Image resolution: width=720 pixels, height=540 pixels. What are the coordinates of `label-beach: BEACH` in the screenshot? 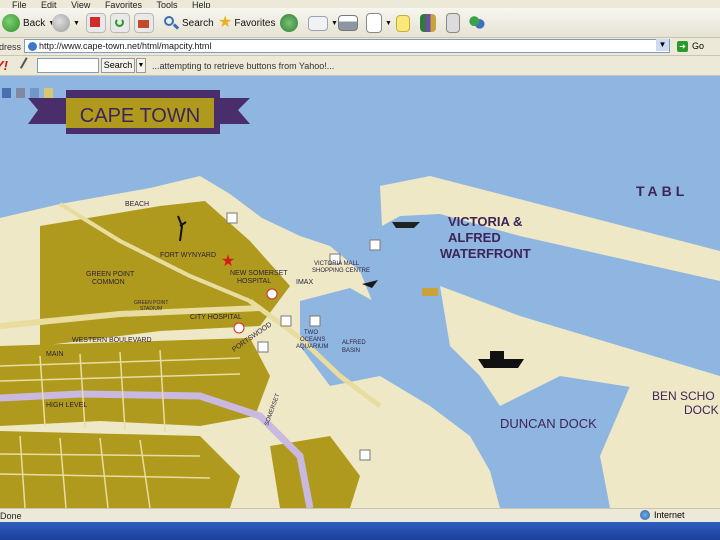 It's located at (137, 204).